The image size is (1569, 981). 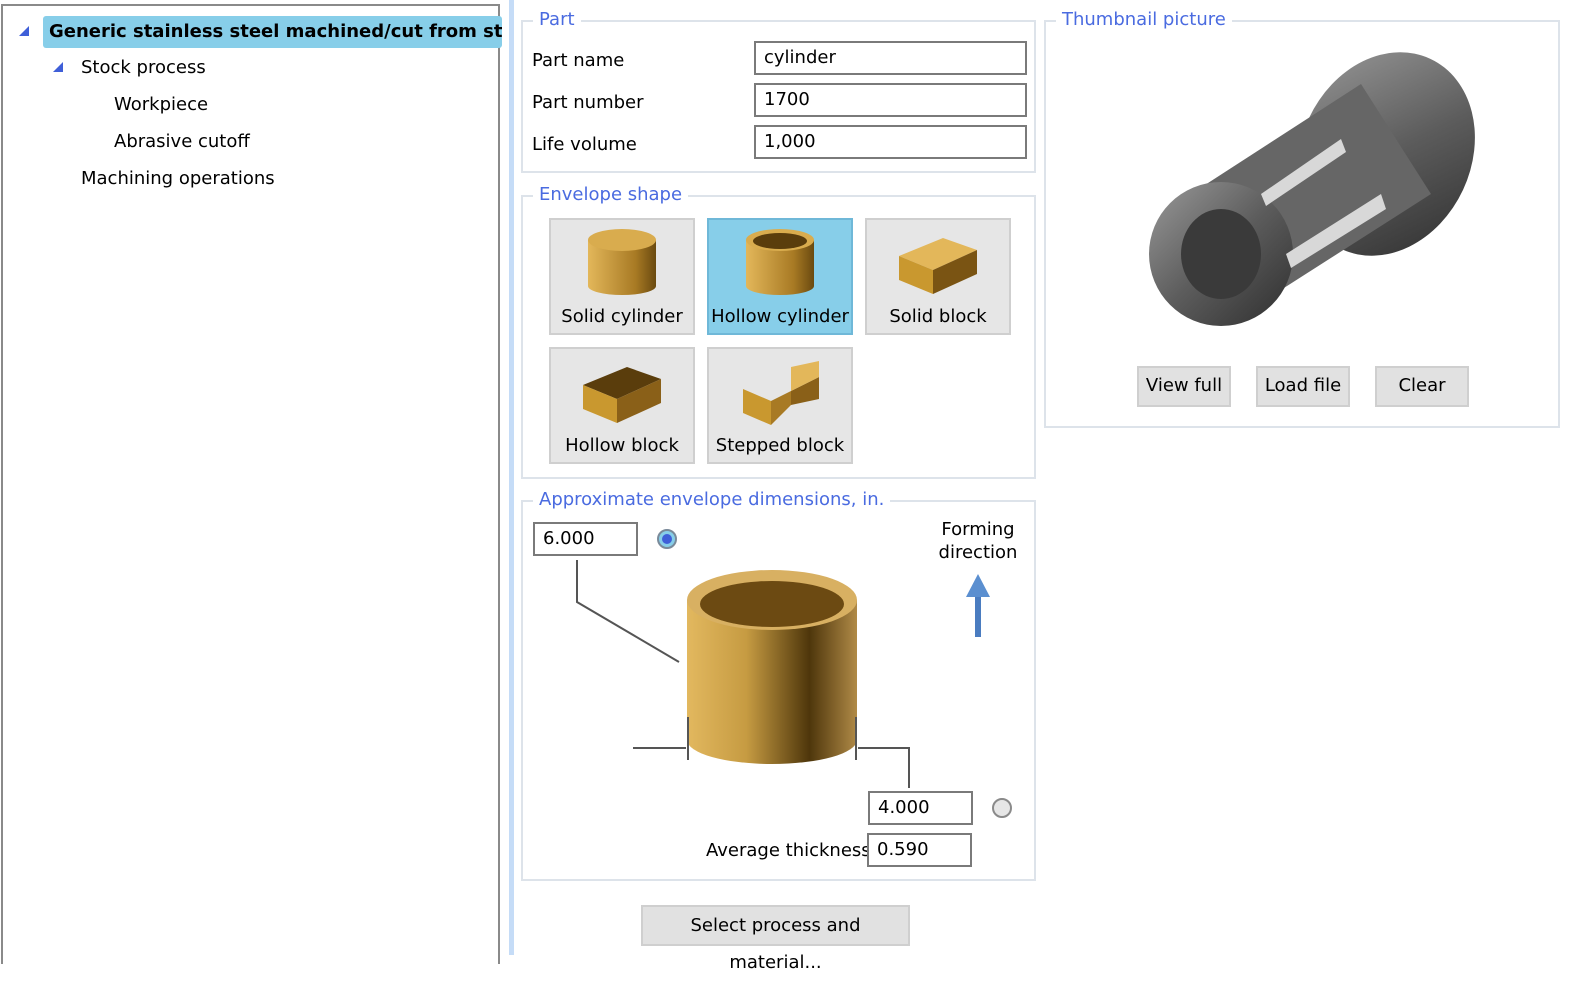 I want to click on clear-button: Clear, so click(x=1422, y=386).